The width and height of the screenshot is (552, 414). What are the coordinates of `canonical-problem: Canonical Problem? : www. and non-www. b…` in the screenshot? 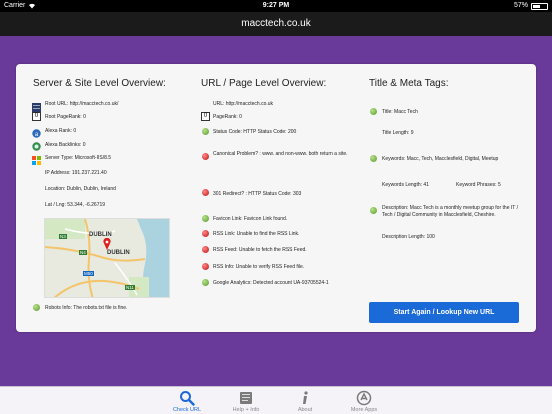 It's located at (280, 154).